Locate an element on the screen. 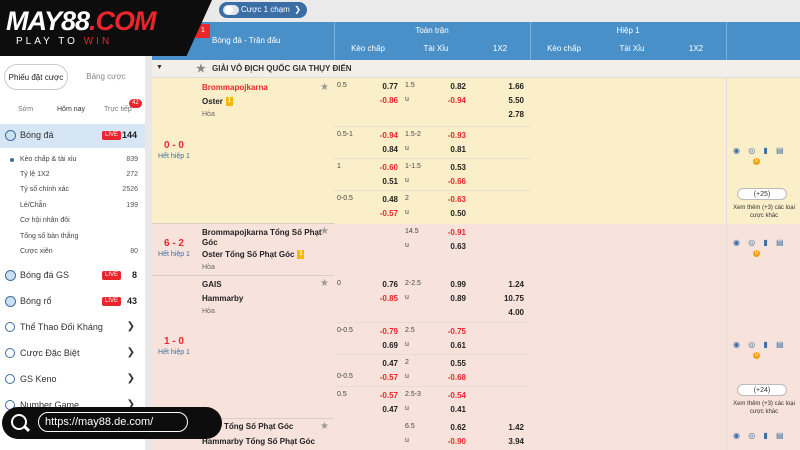  sub-item-double-chance: Cơ hội nhân đôi is located at coordinates (79, 220).